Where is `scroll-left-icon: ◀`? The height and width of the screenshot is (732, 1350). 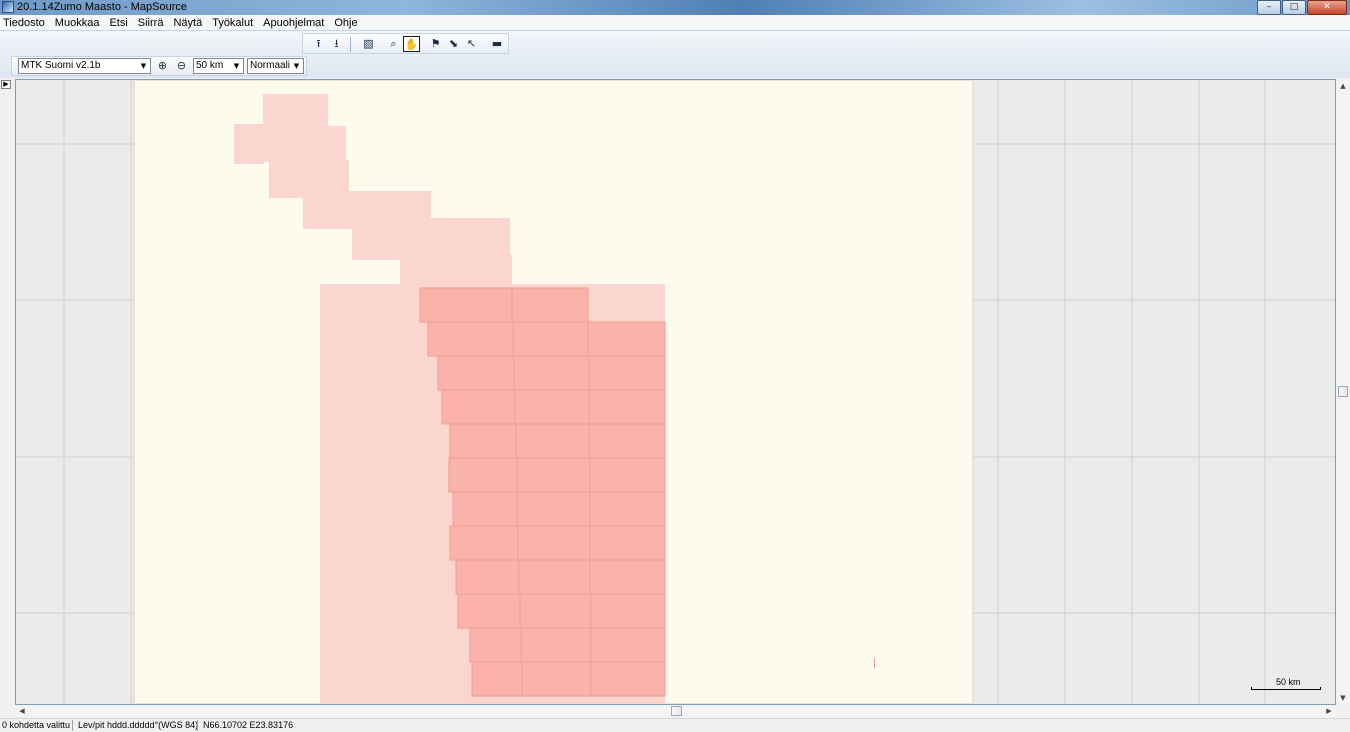
scroll-left-icon: ◀ is located at coordinates (22, 711).